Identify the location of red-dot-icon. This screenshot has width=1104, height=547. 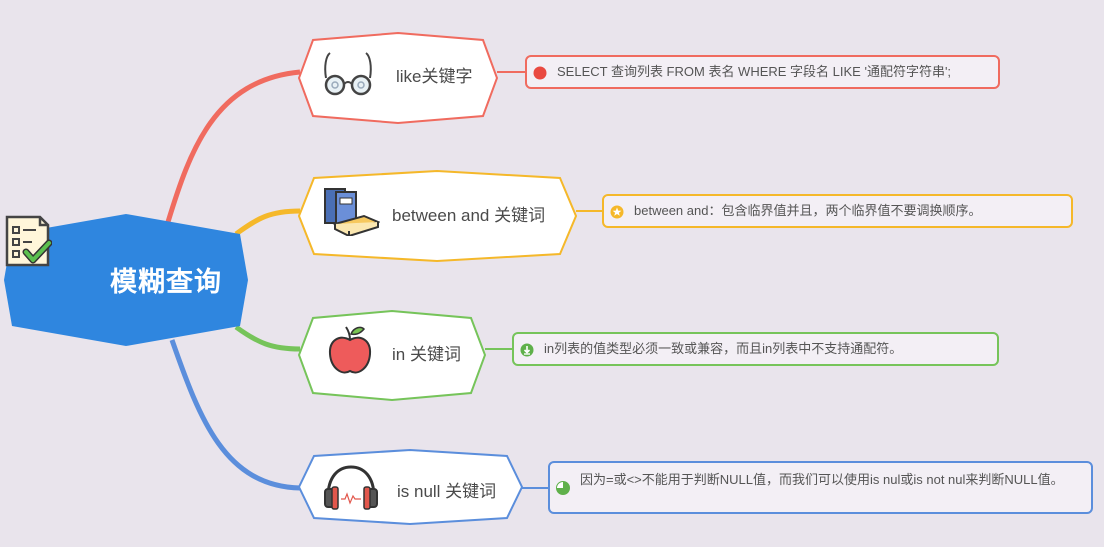
(540, 73).